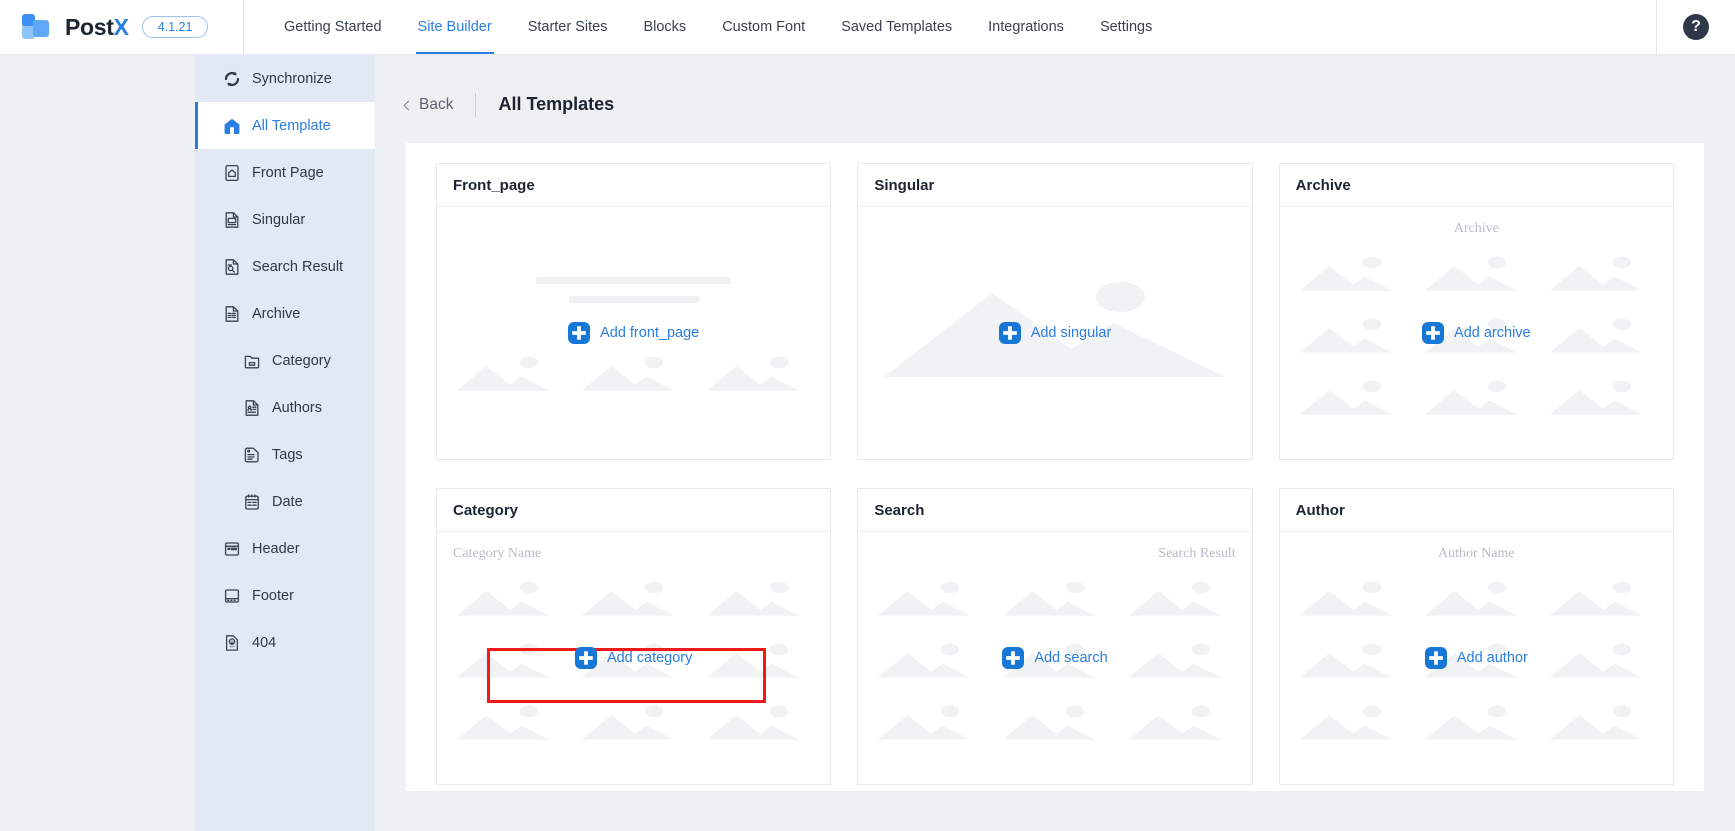 Image resolution: width=1735 pixels, height=831 pixels. Describe the element at coordinates (1492, 658) in the screenshot. I see `add-template-label: Add author` at that location.